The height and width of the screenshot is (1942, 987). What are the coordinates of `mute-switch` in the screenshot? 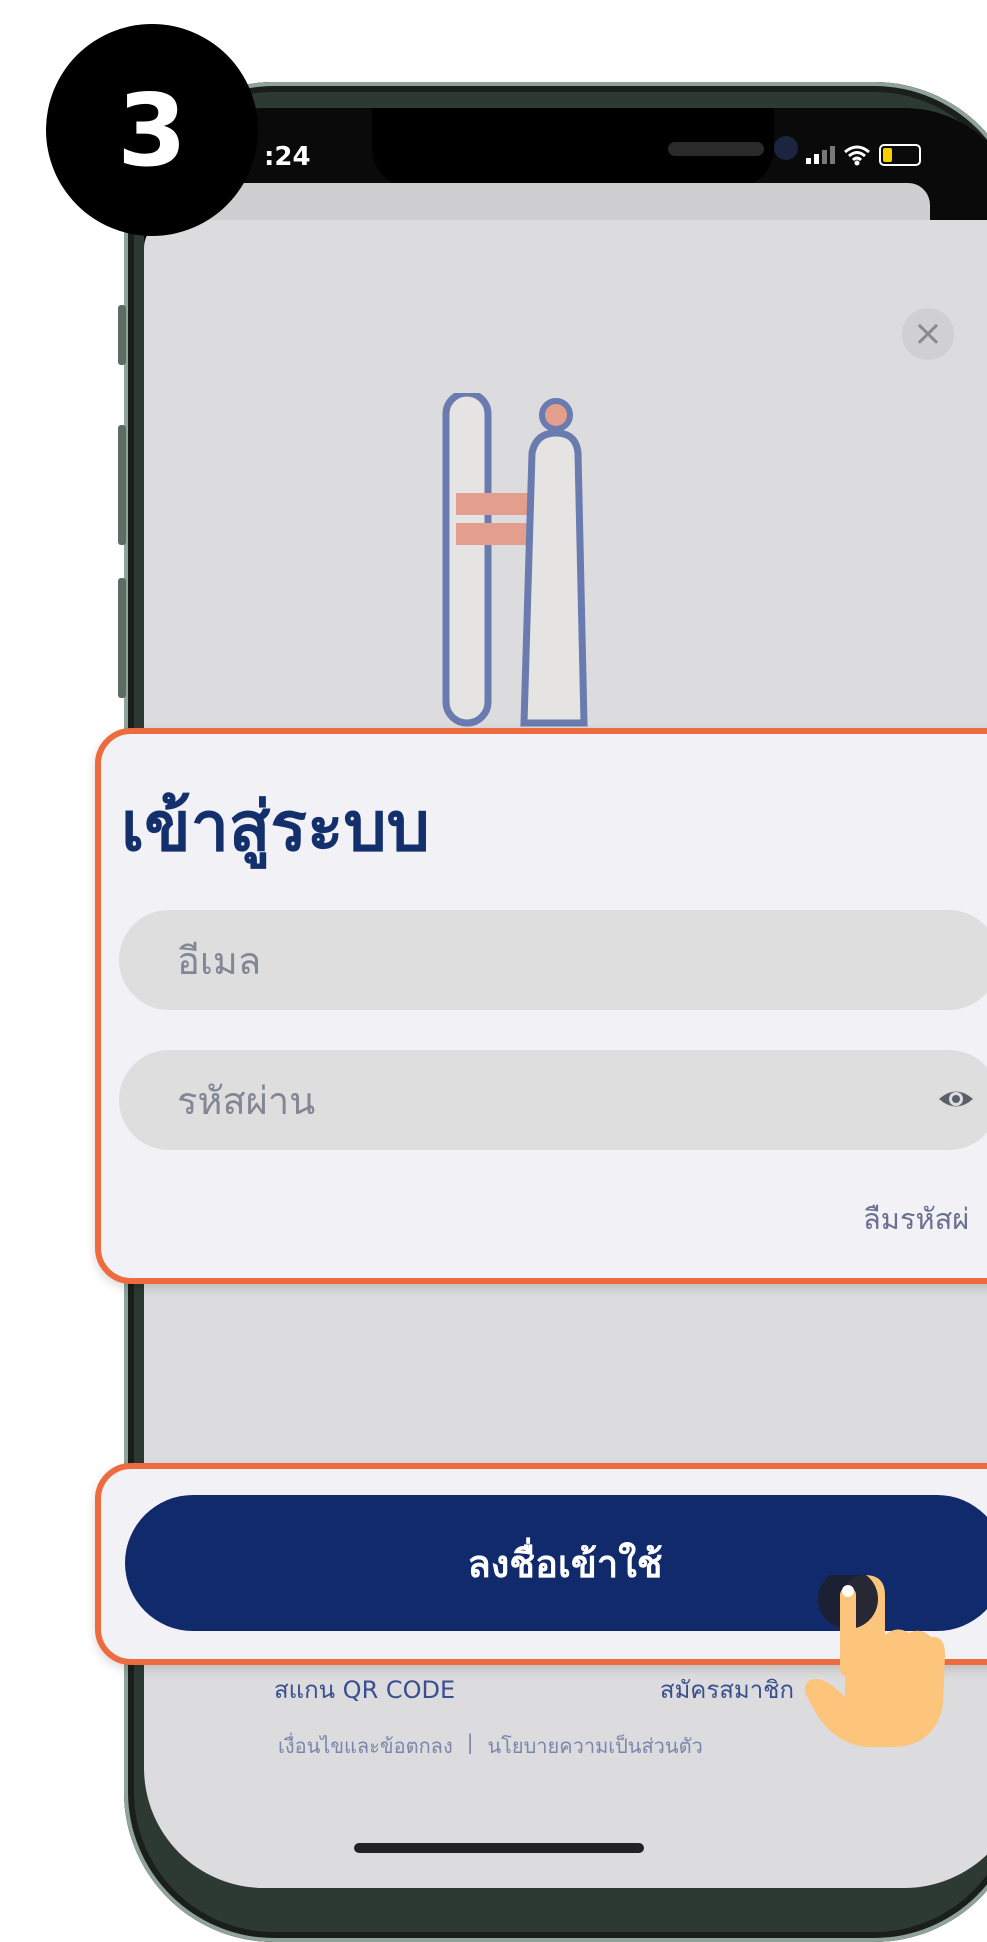 It's located at (122, 335).